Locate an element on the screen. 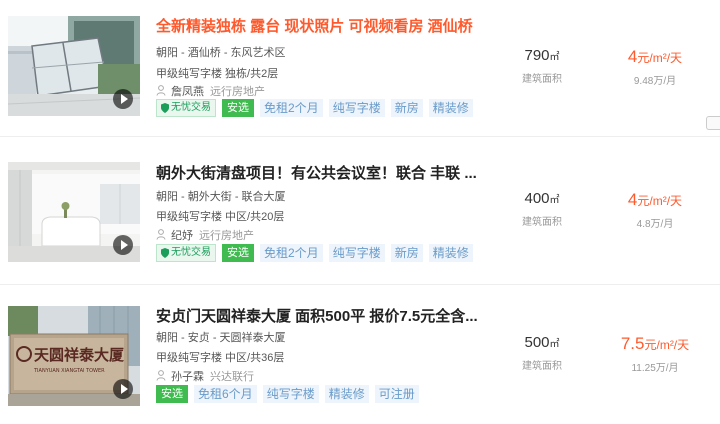 The height and width of the screenshot is (424, 720). listing-agent: 孙子霖 兴达联行 is located at coordinates (205, 376).